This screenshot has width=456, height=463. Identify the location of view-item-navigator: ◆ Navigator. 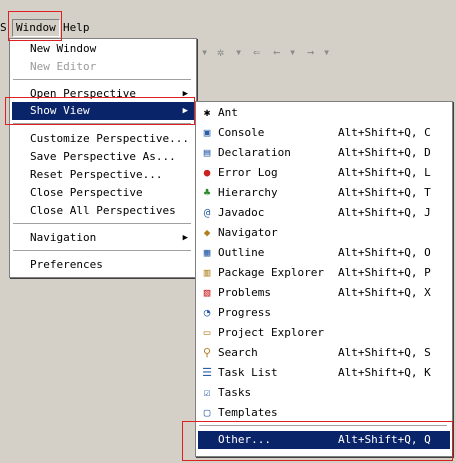
(324, 233).